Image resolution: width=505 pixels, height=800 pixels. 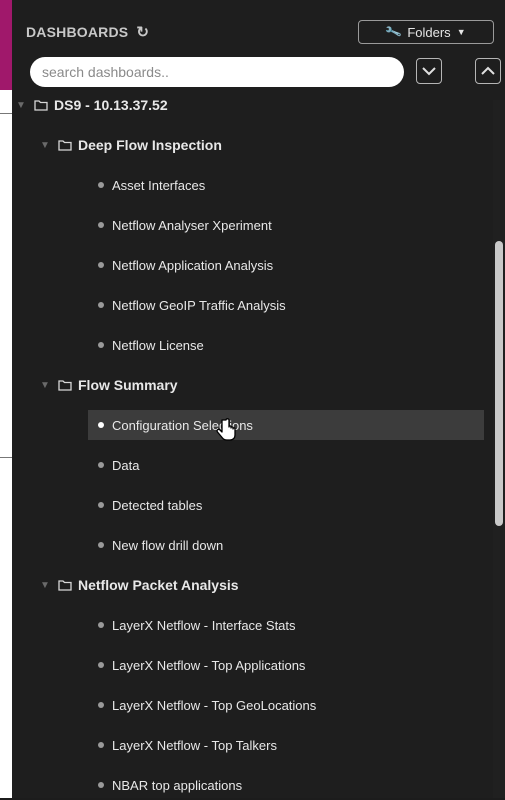 What do you see at coordinates (192, 225) in the screenshot?
I see `dashboard-item-label: Netflow Analyser Xperiment` at bounding box center [192, 225].